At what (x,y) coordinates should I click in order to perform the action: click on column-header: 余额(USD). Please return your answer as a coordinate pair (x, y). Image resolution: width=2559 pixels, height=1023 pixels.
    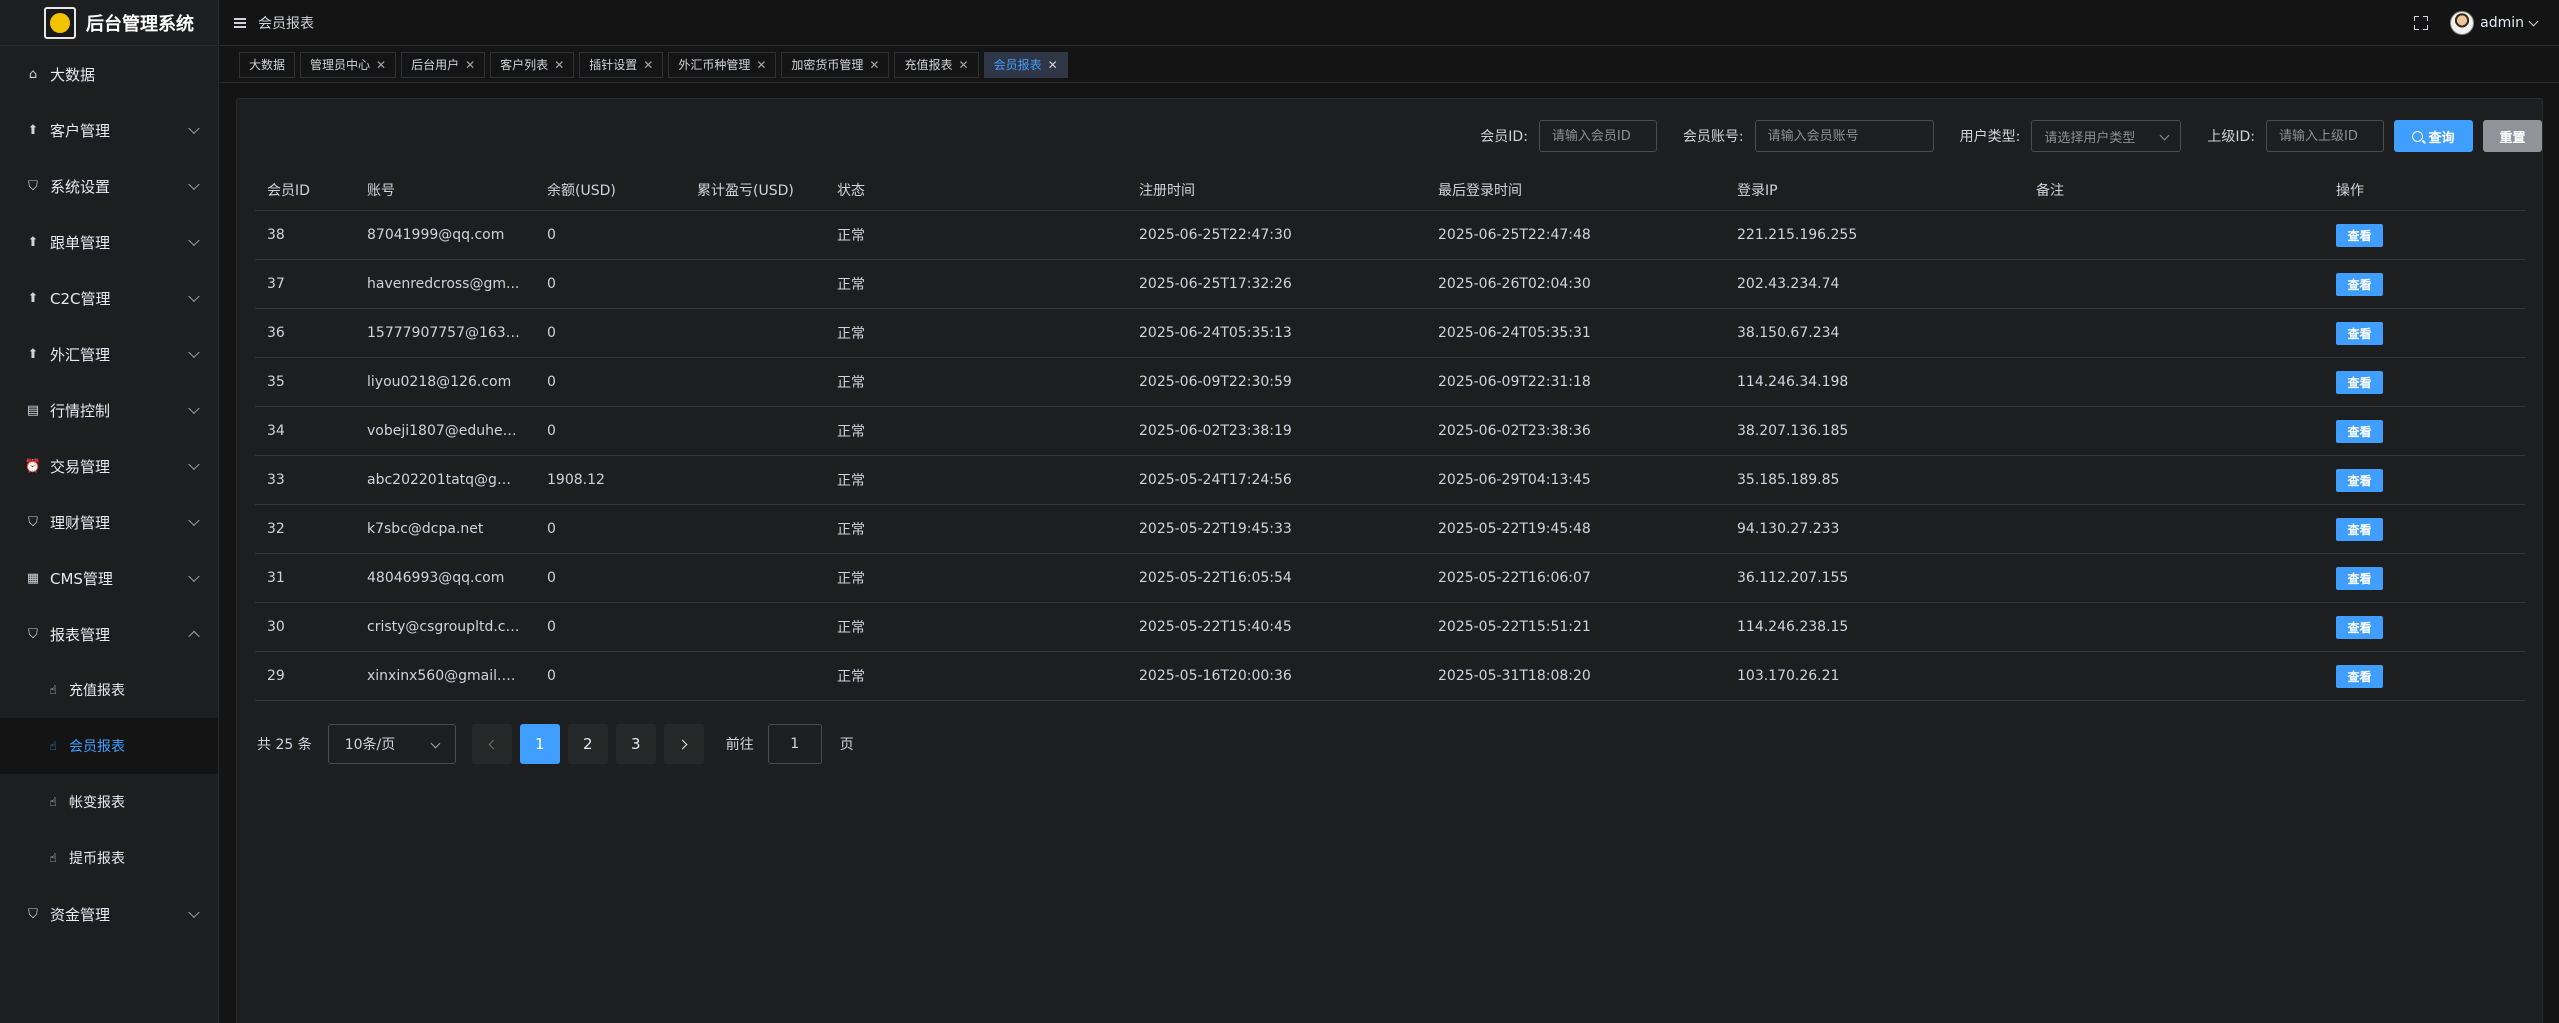
    Looking at the image, I should click on (581, 191).